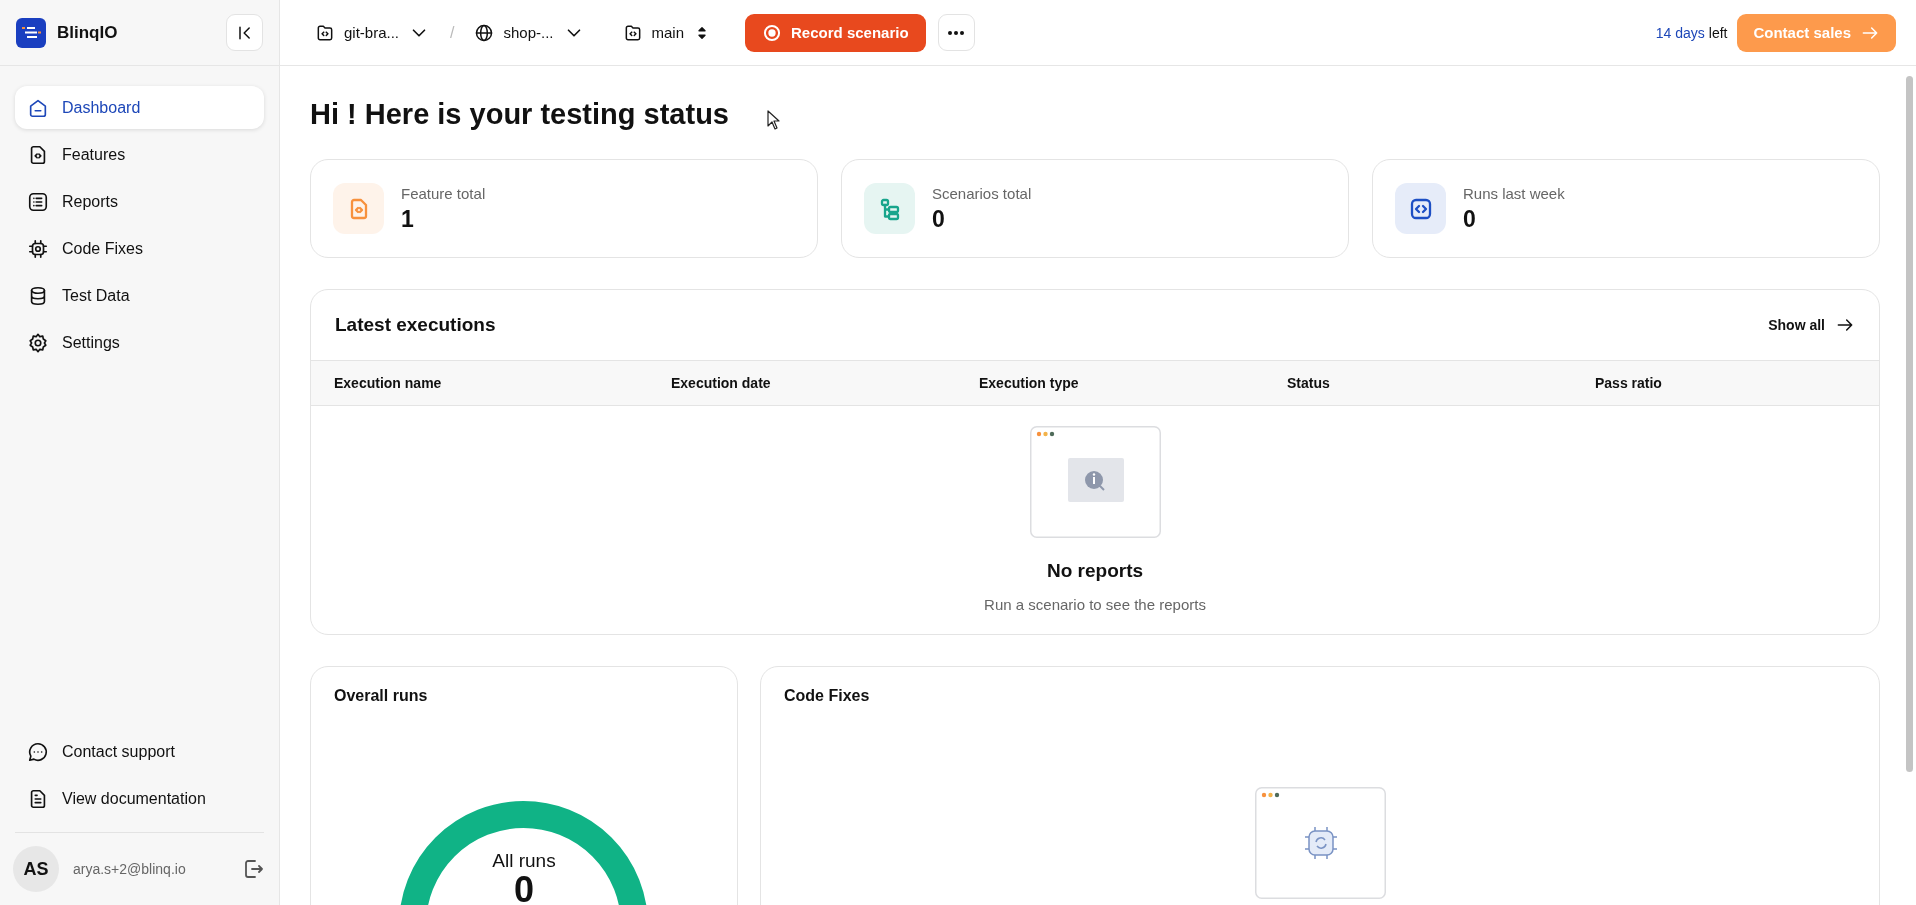  Describe the element at coordinates (139, 107) in the screenshot. I see `sidebar-item: Dashboard` at that location.